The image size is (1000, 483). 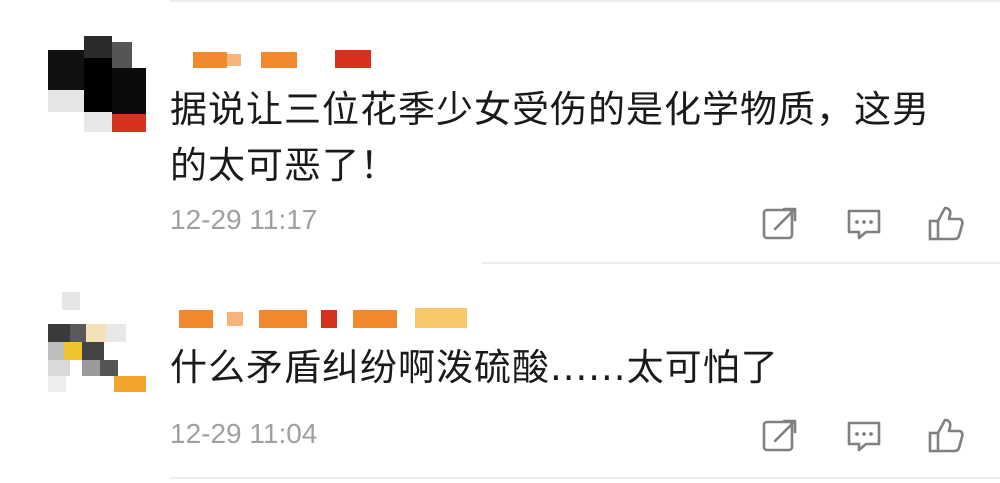 I want to click on timestamp: 12-29 11:04, so click(x=244, y=433).